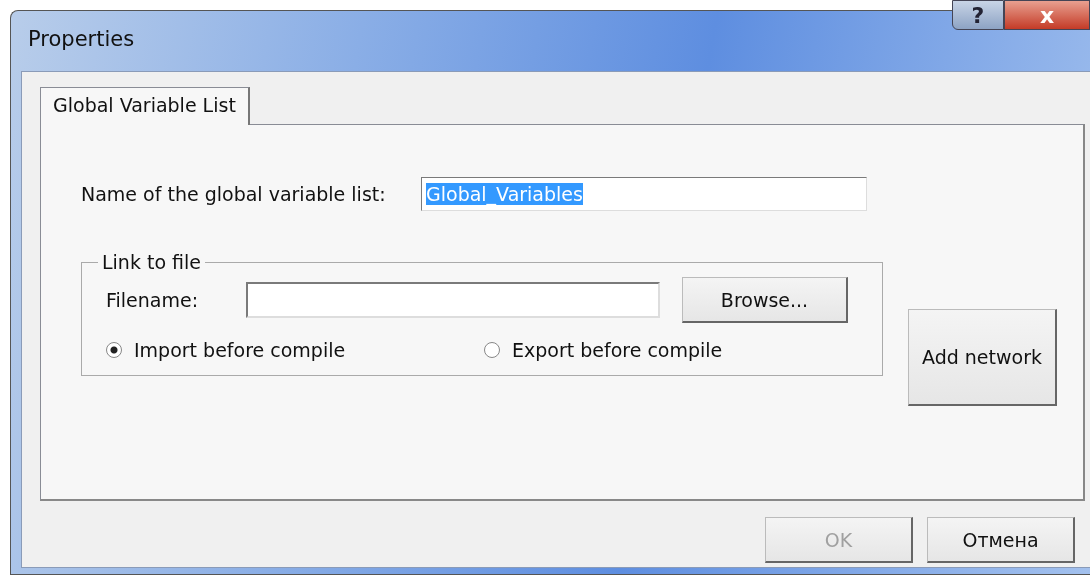 The width and height of the screenshot is (1090, 582). What do you see at coordinates (234, 194) in the screenshot?
I see `name-label: Name of the global variable list:` at bounding box center [234, 194].